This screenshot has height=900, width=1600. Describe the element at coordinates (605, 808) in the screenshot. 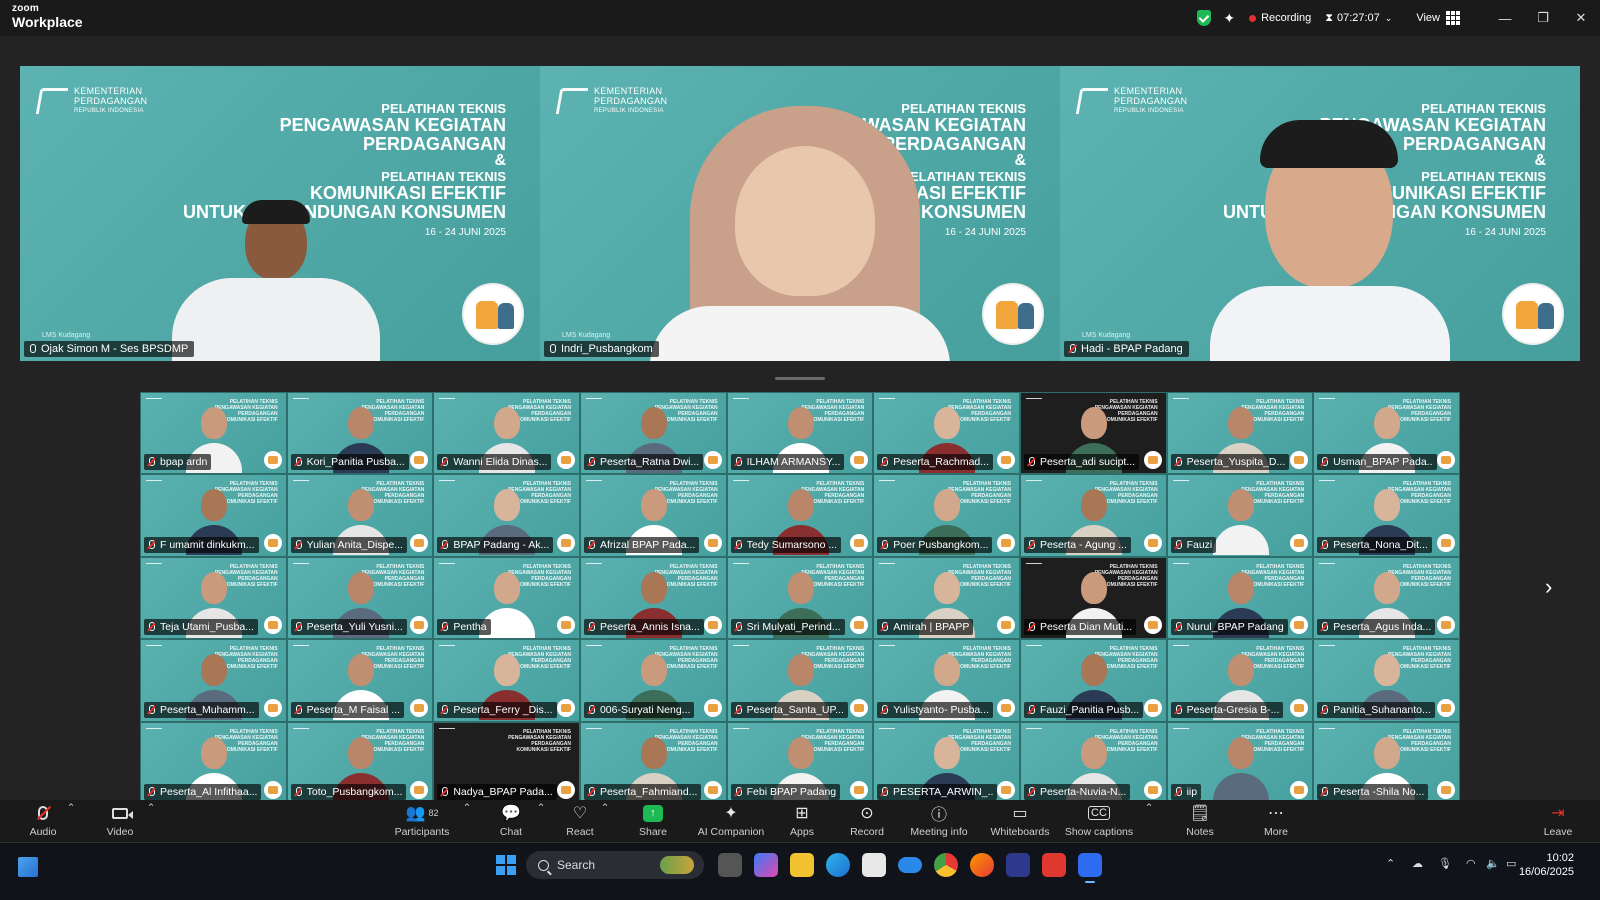

I see `react-options-caret: ⌃` at that location.